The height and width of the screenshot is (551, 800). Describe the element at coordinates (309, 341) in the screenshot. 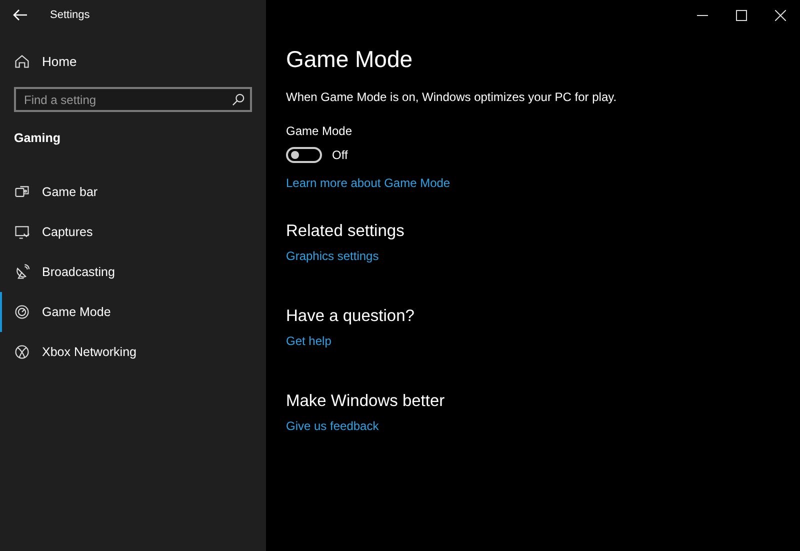

I see `section-link: Get help` at that location.